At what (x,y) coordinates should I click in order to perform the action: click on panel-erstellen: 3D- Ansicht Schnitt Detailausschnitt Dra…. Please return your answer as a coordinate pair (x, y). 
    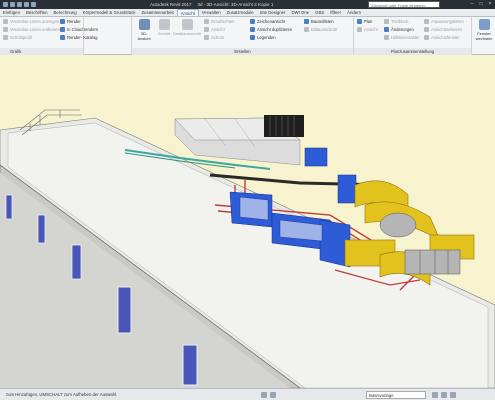
    Looking at the image, I should click on (243, 36).